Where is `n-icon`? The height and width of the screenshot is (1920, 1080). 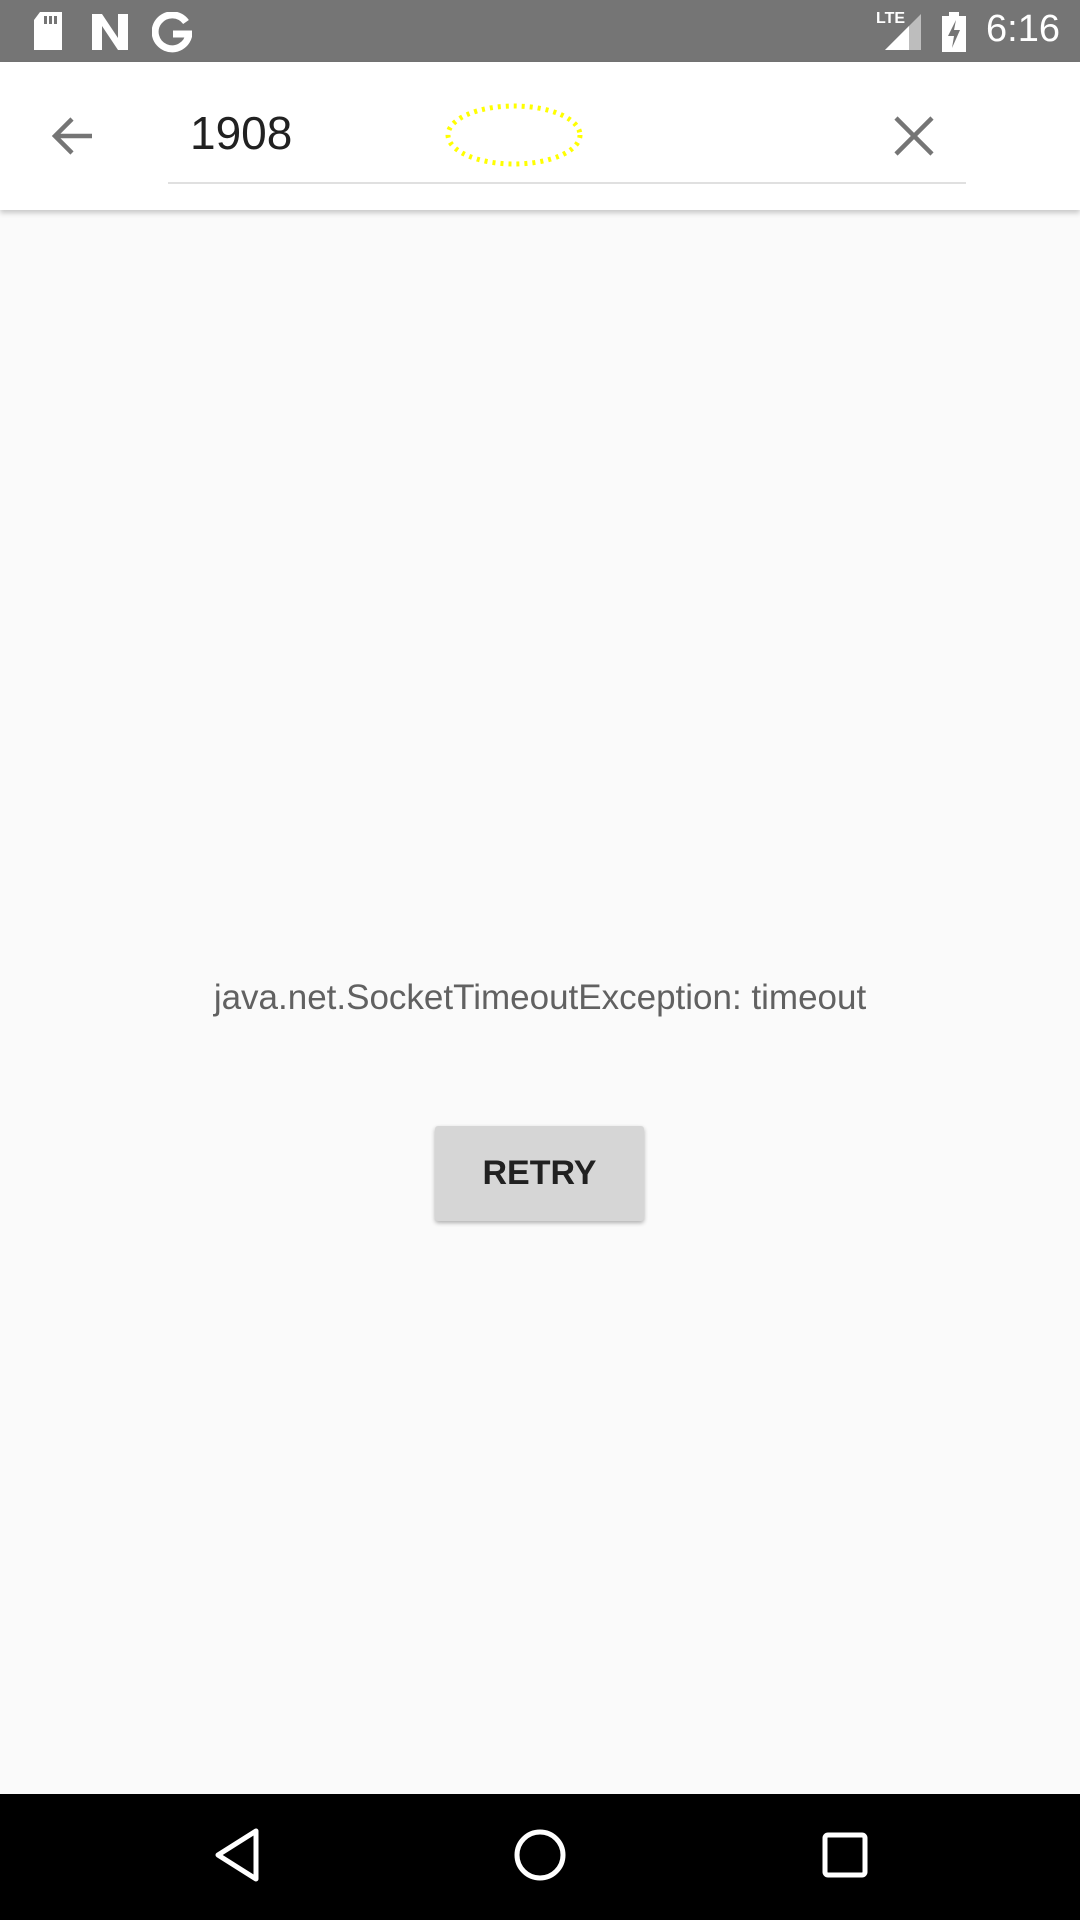 n-icon is located at coordinates (110, 32).